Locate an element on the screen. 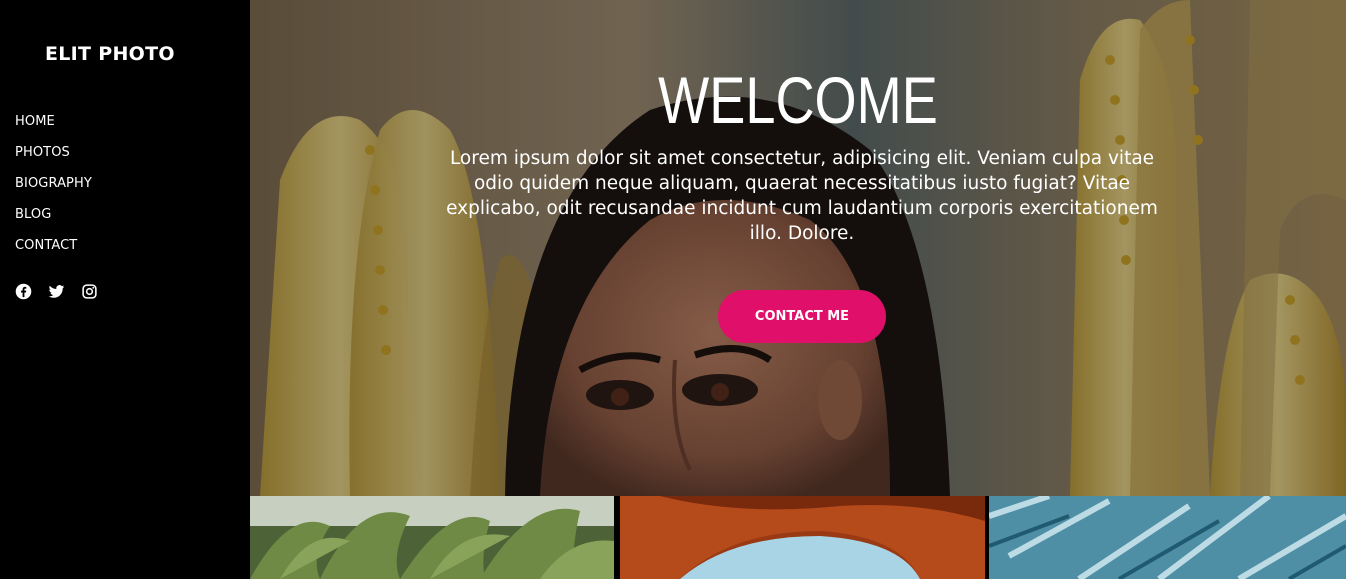 The height and width of the screenshot is (579, 1346). nav-link-biography: BIOGRAPHY is located at coordinates (53, 183).